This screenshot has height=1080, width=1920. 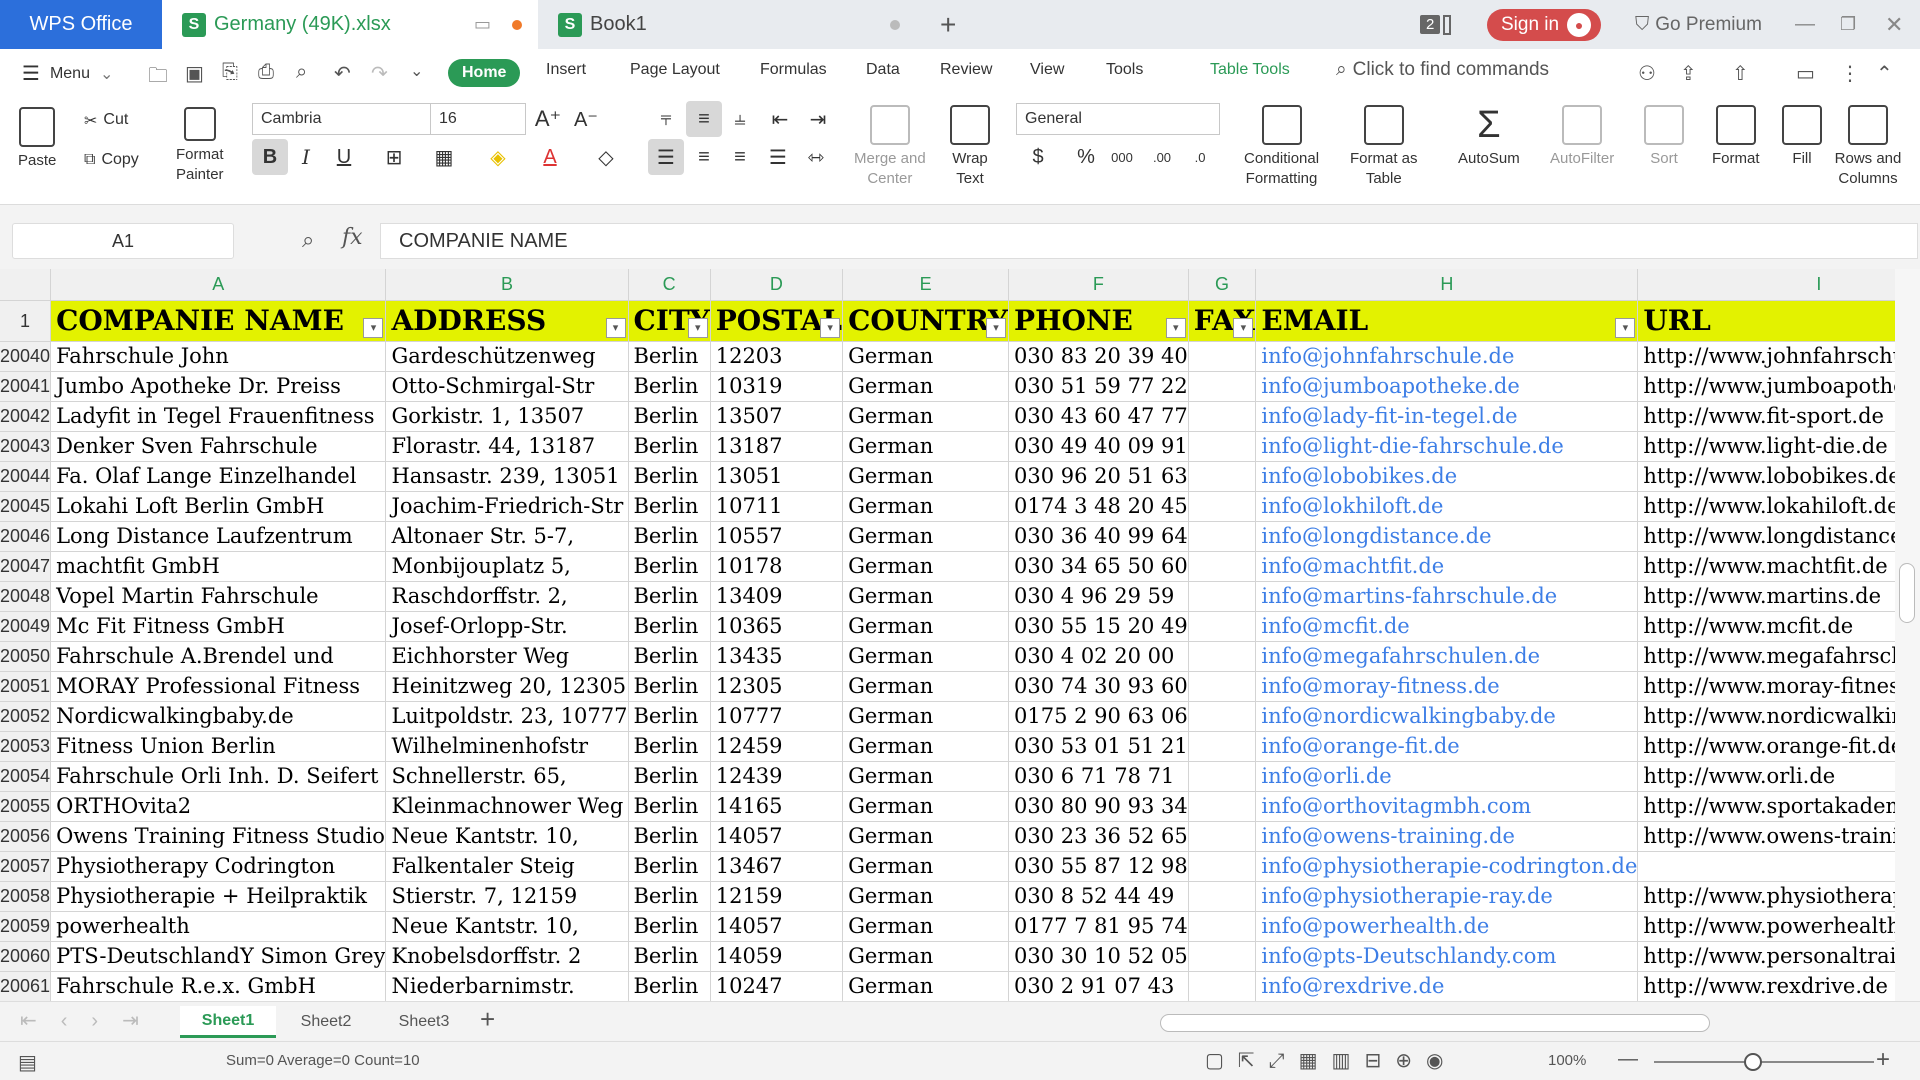 I want to click on header-cell: ADDRESS ▾, so click(x=507, y=321).